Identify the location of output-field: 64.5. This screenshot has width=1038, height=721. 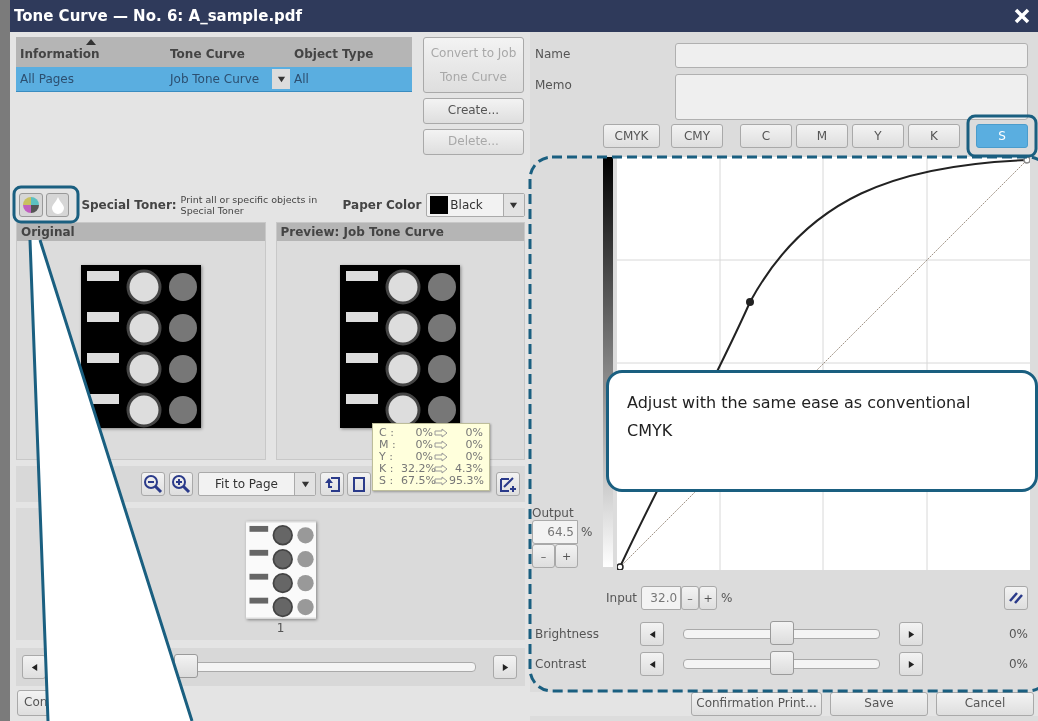
(555, 532).